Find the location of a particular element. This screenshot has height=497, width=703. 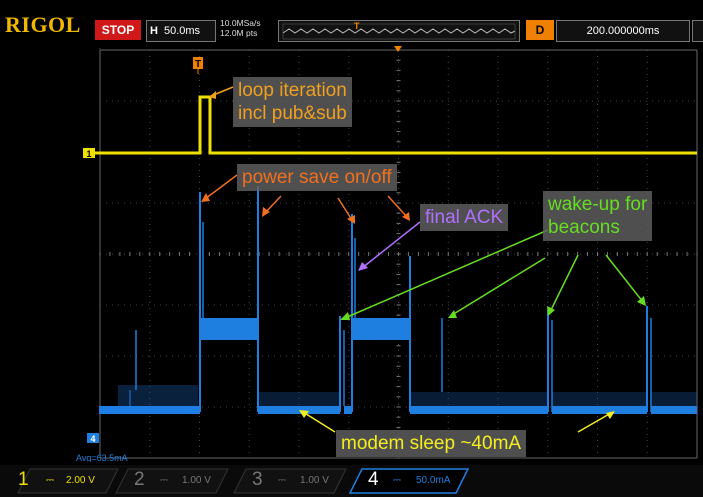

brand-logo: RIGOL is located at coordinates (43, 24).